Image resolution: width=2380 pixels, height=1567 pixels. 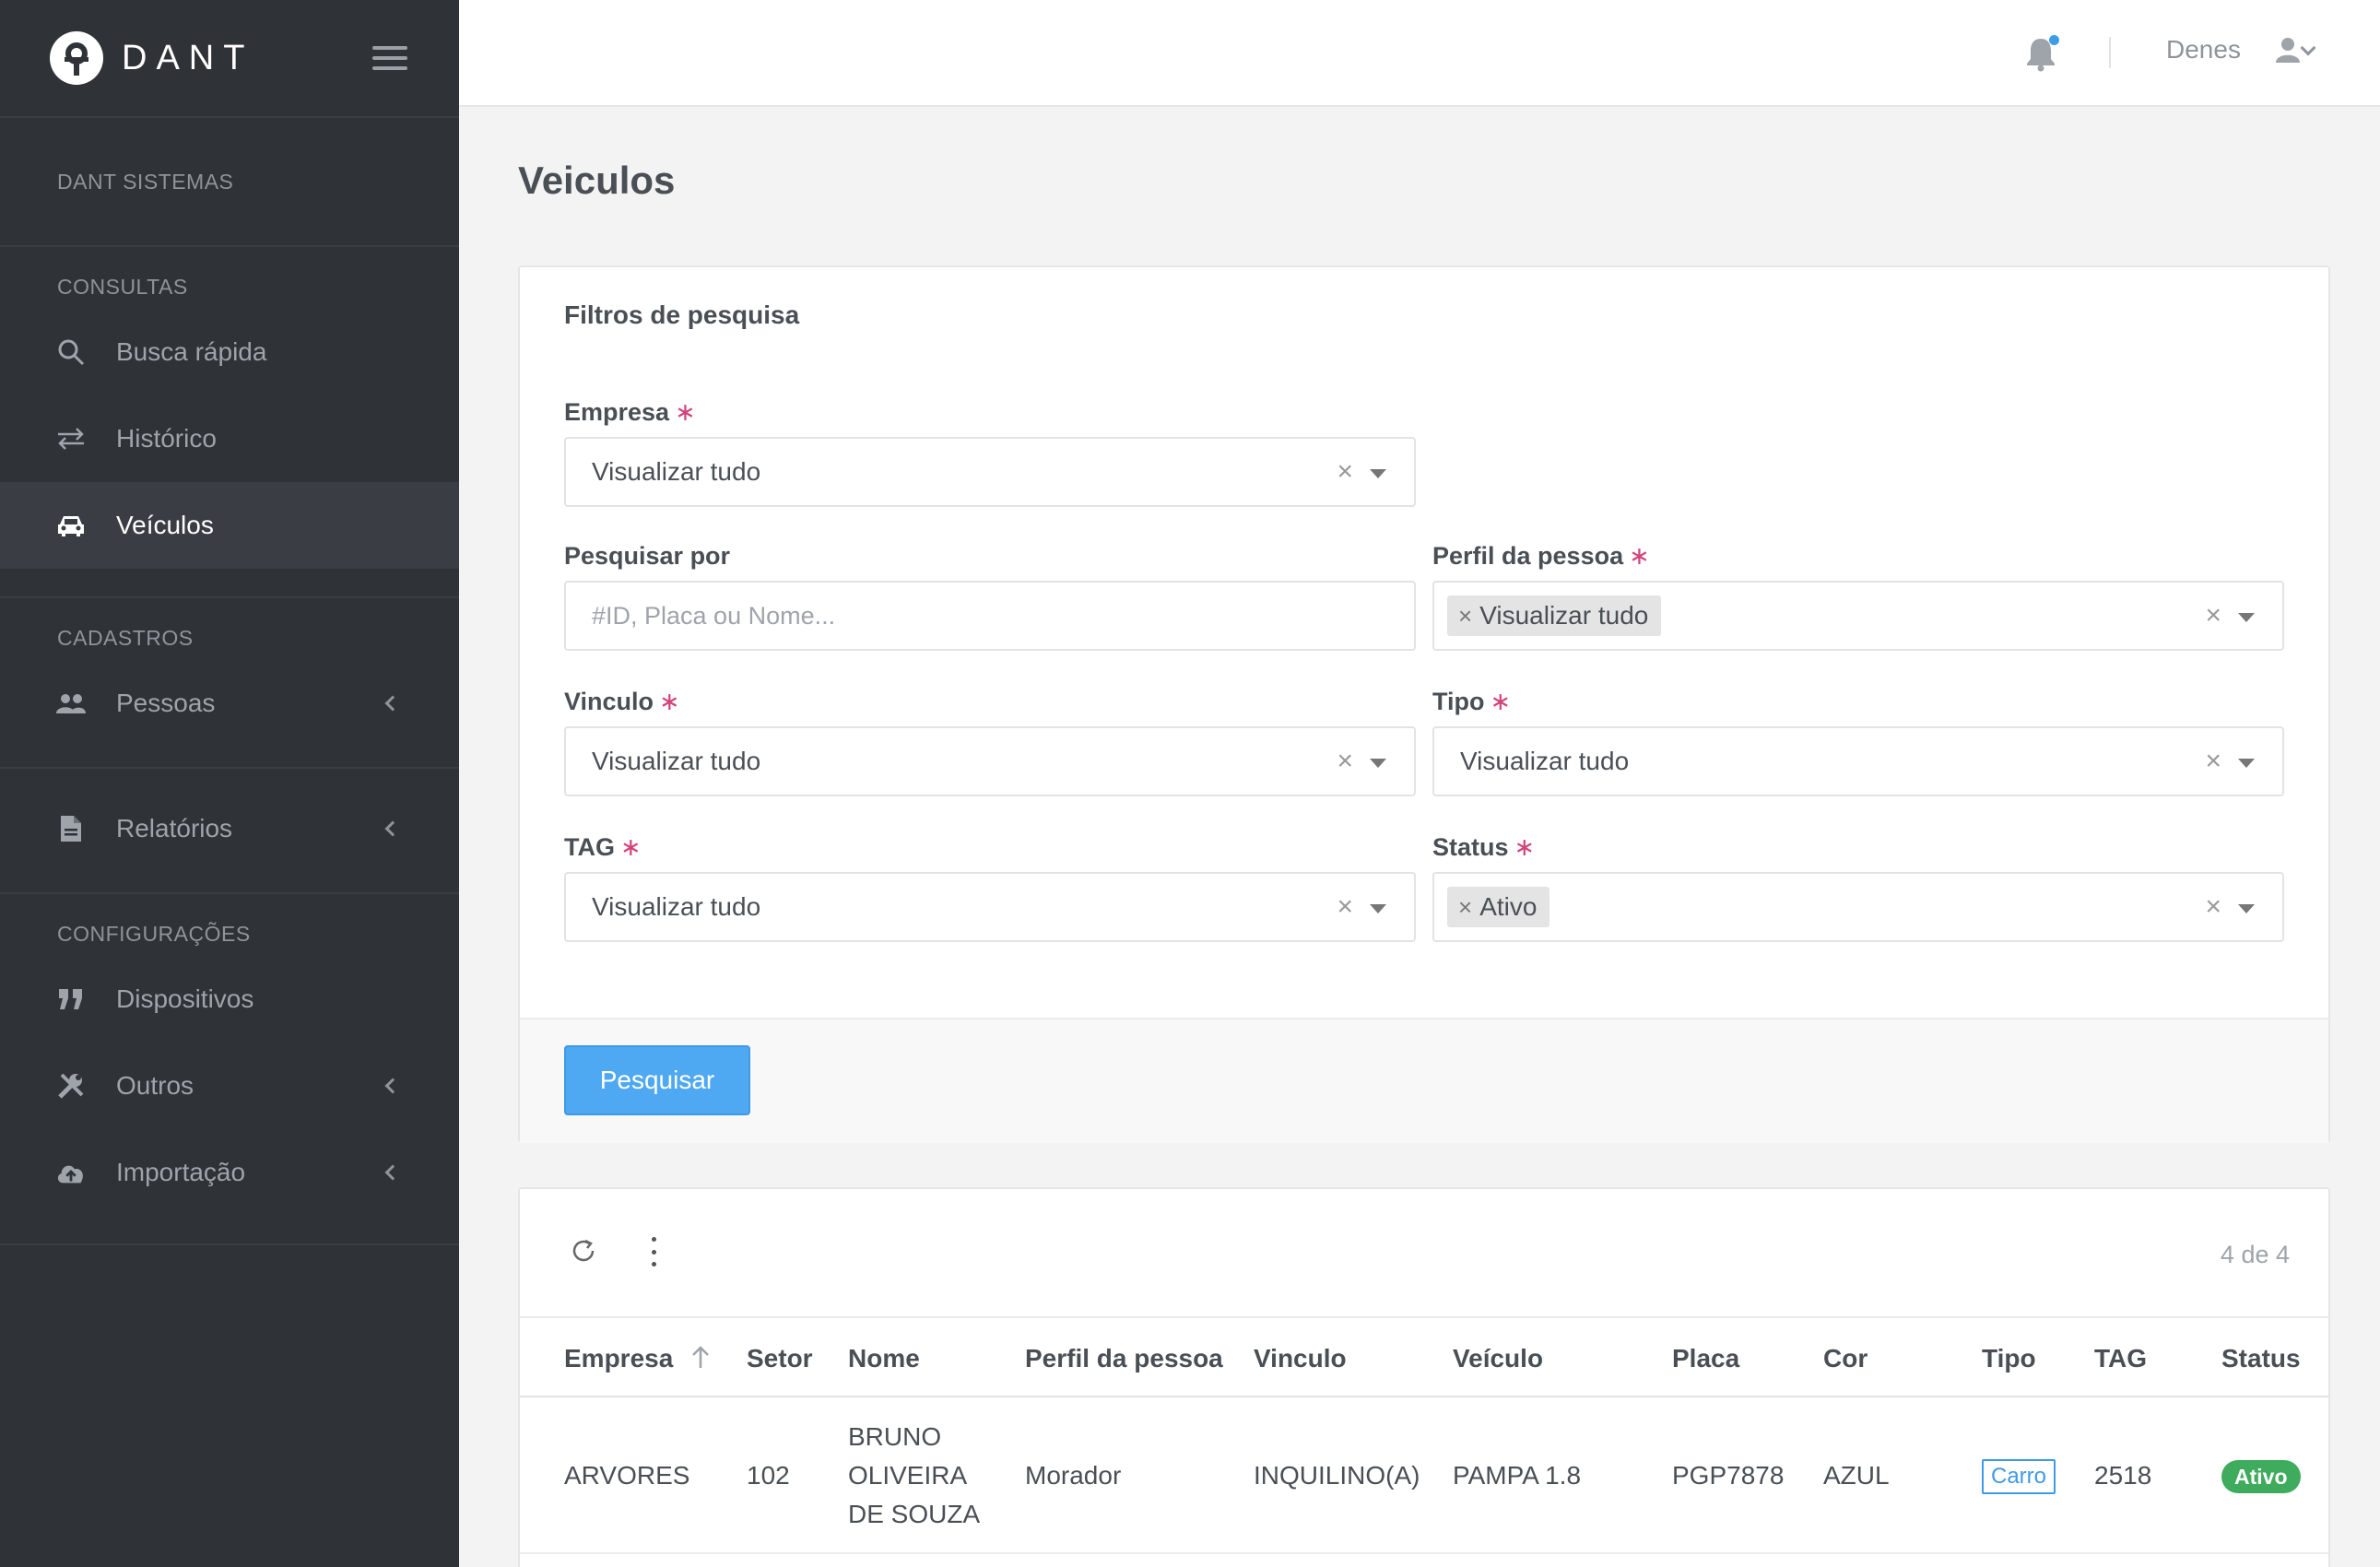 What do you see at coordinates (622, 701) in the screenshot?
I see `vinculo-label: Vinculo ∗` at bounding box center [622, 701].